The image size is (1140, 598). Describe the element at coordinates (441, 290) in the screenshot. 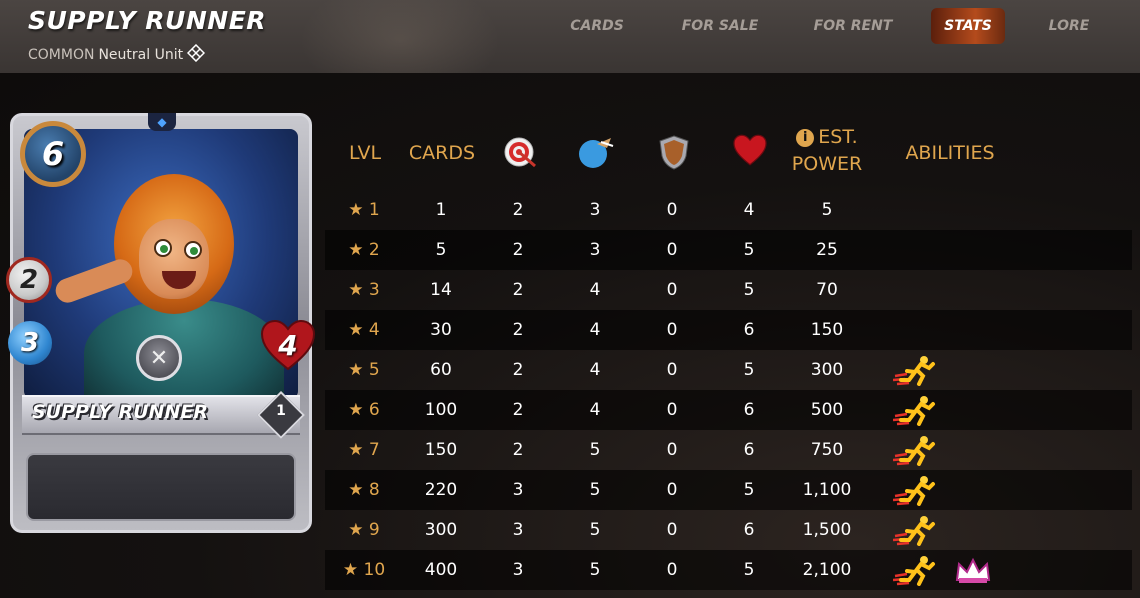

I see `cards-cell: 14` at that location.